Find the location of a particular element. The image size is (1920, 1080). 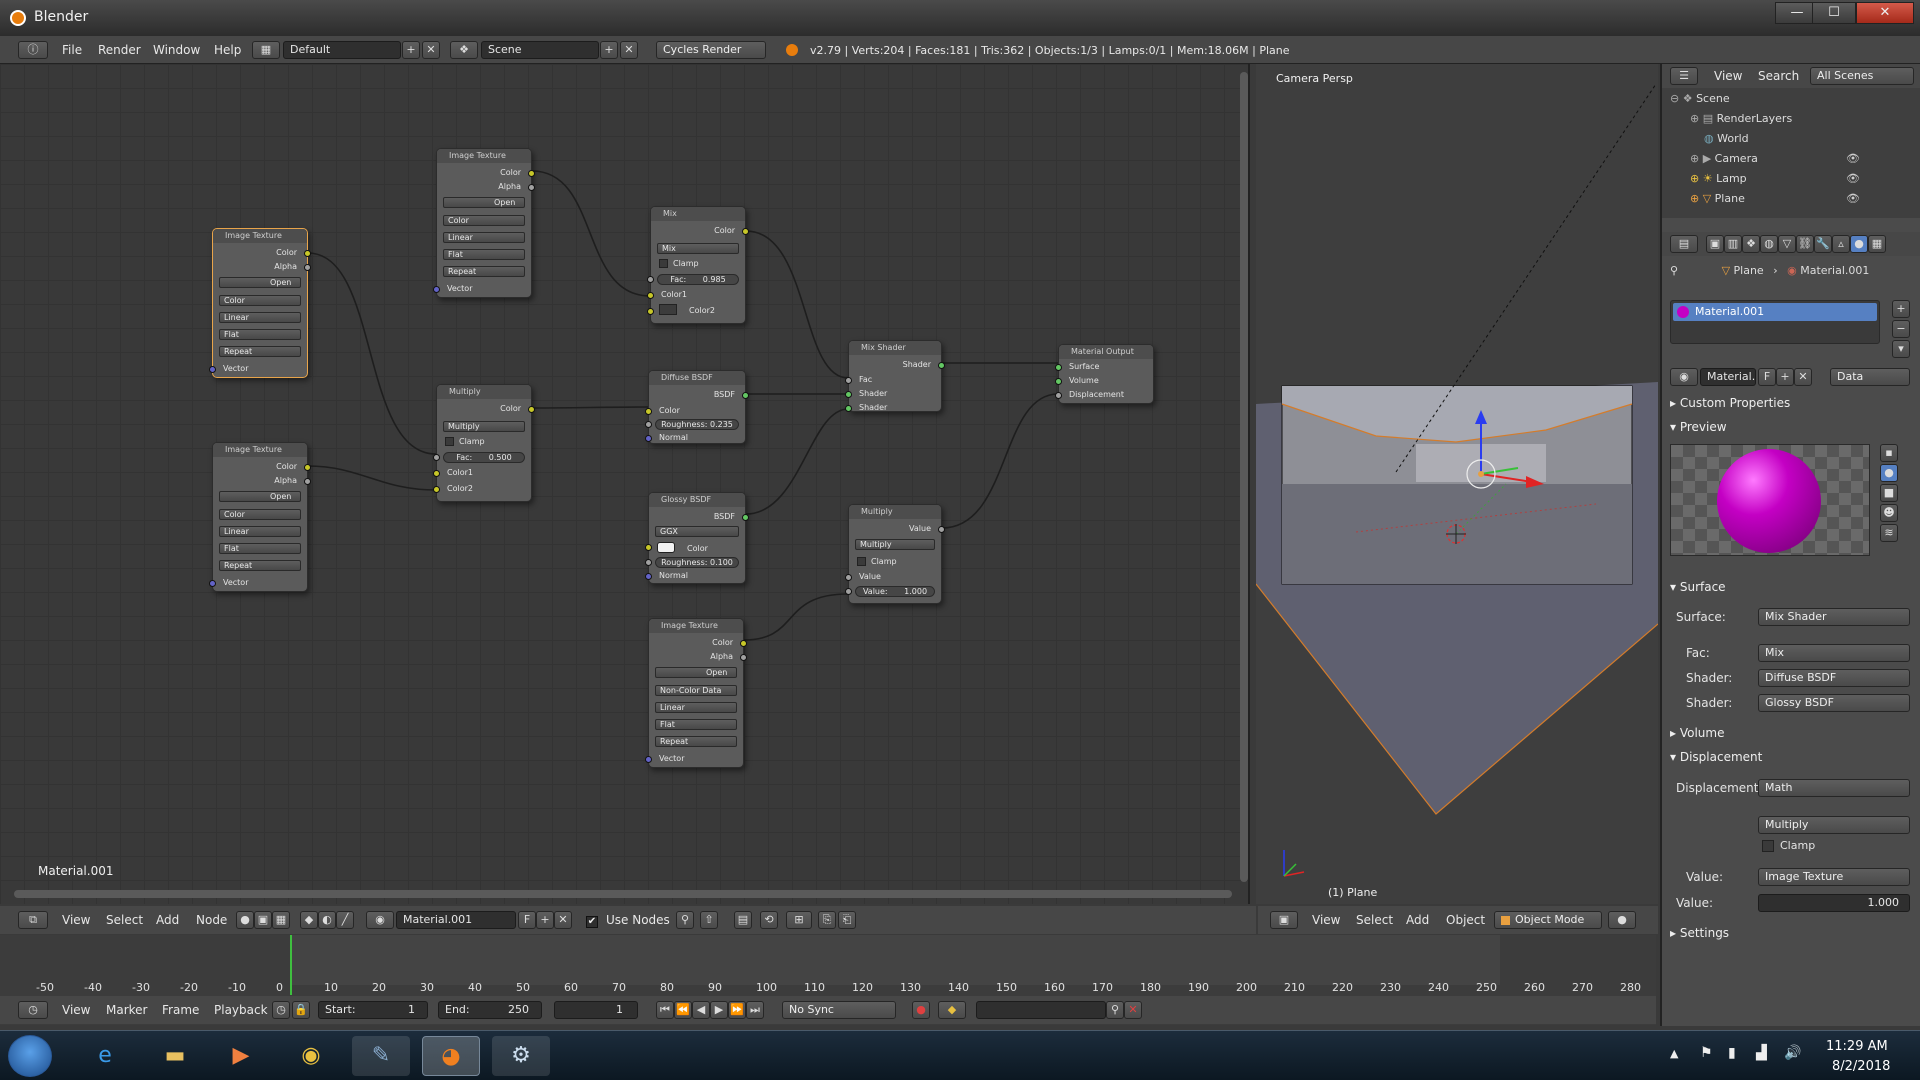

blend-mode-dropdown: Mix is located at coordinates (698, 248).